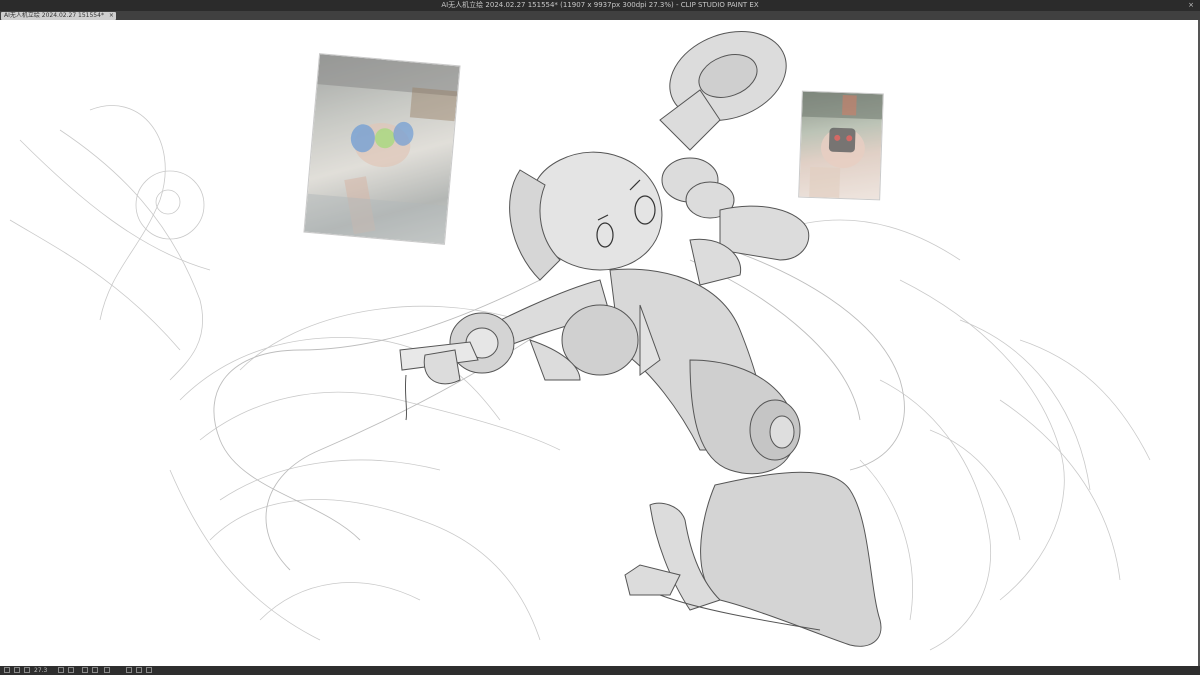  I want to click on rotate-icon, so click(71, 670).